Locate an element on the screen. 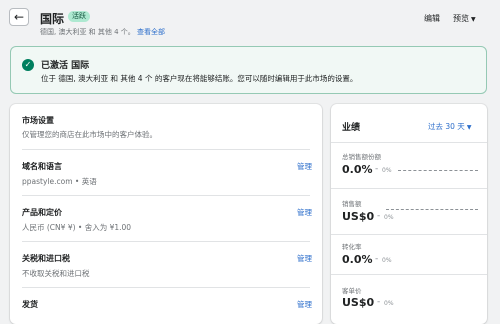  section-title: 关税和进口税 is located at coordinates (46, 258).